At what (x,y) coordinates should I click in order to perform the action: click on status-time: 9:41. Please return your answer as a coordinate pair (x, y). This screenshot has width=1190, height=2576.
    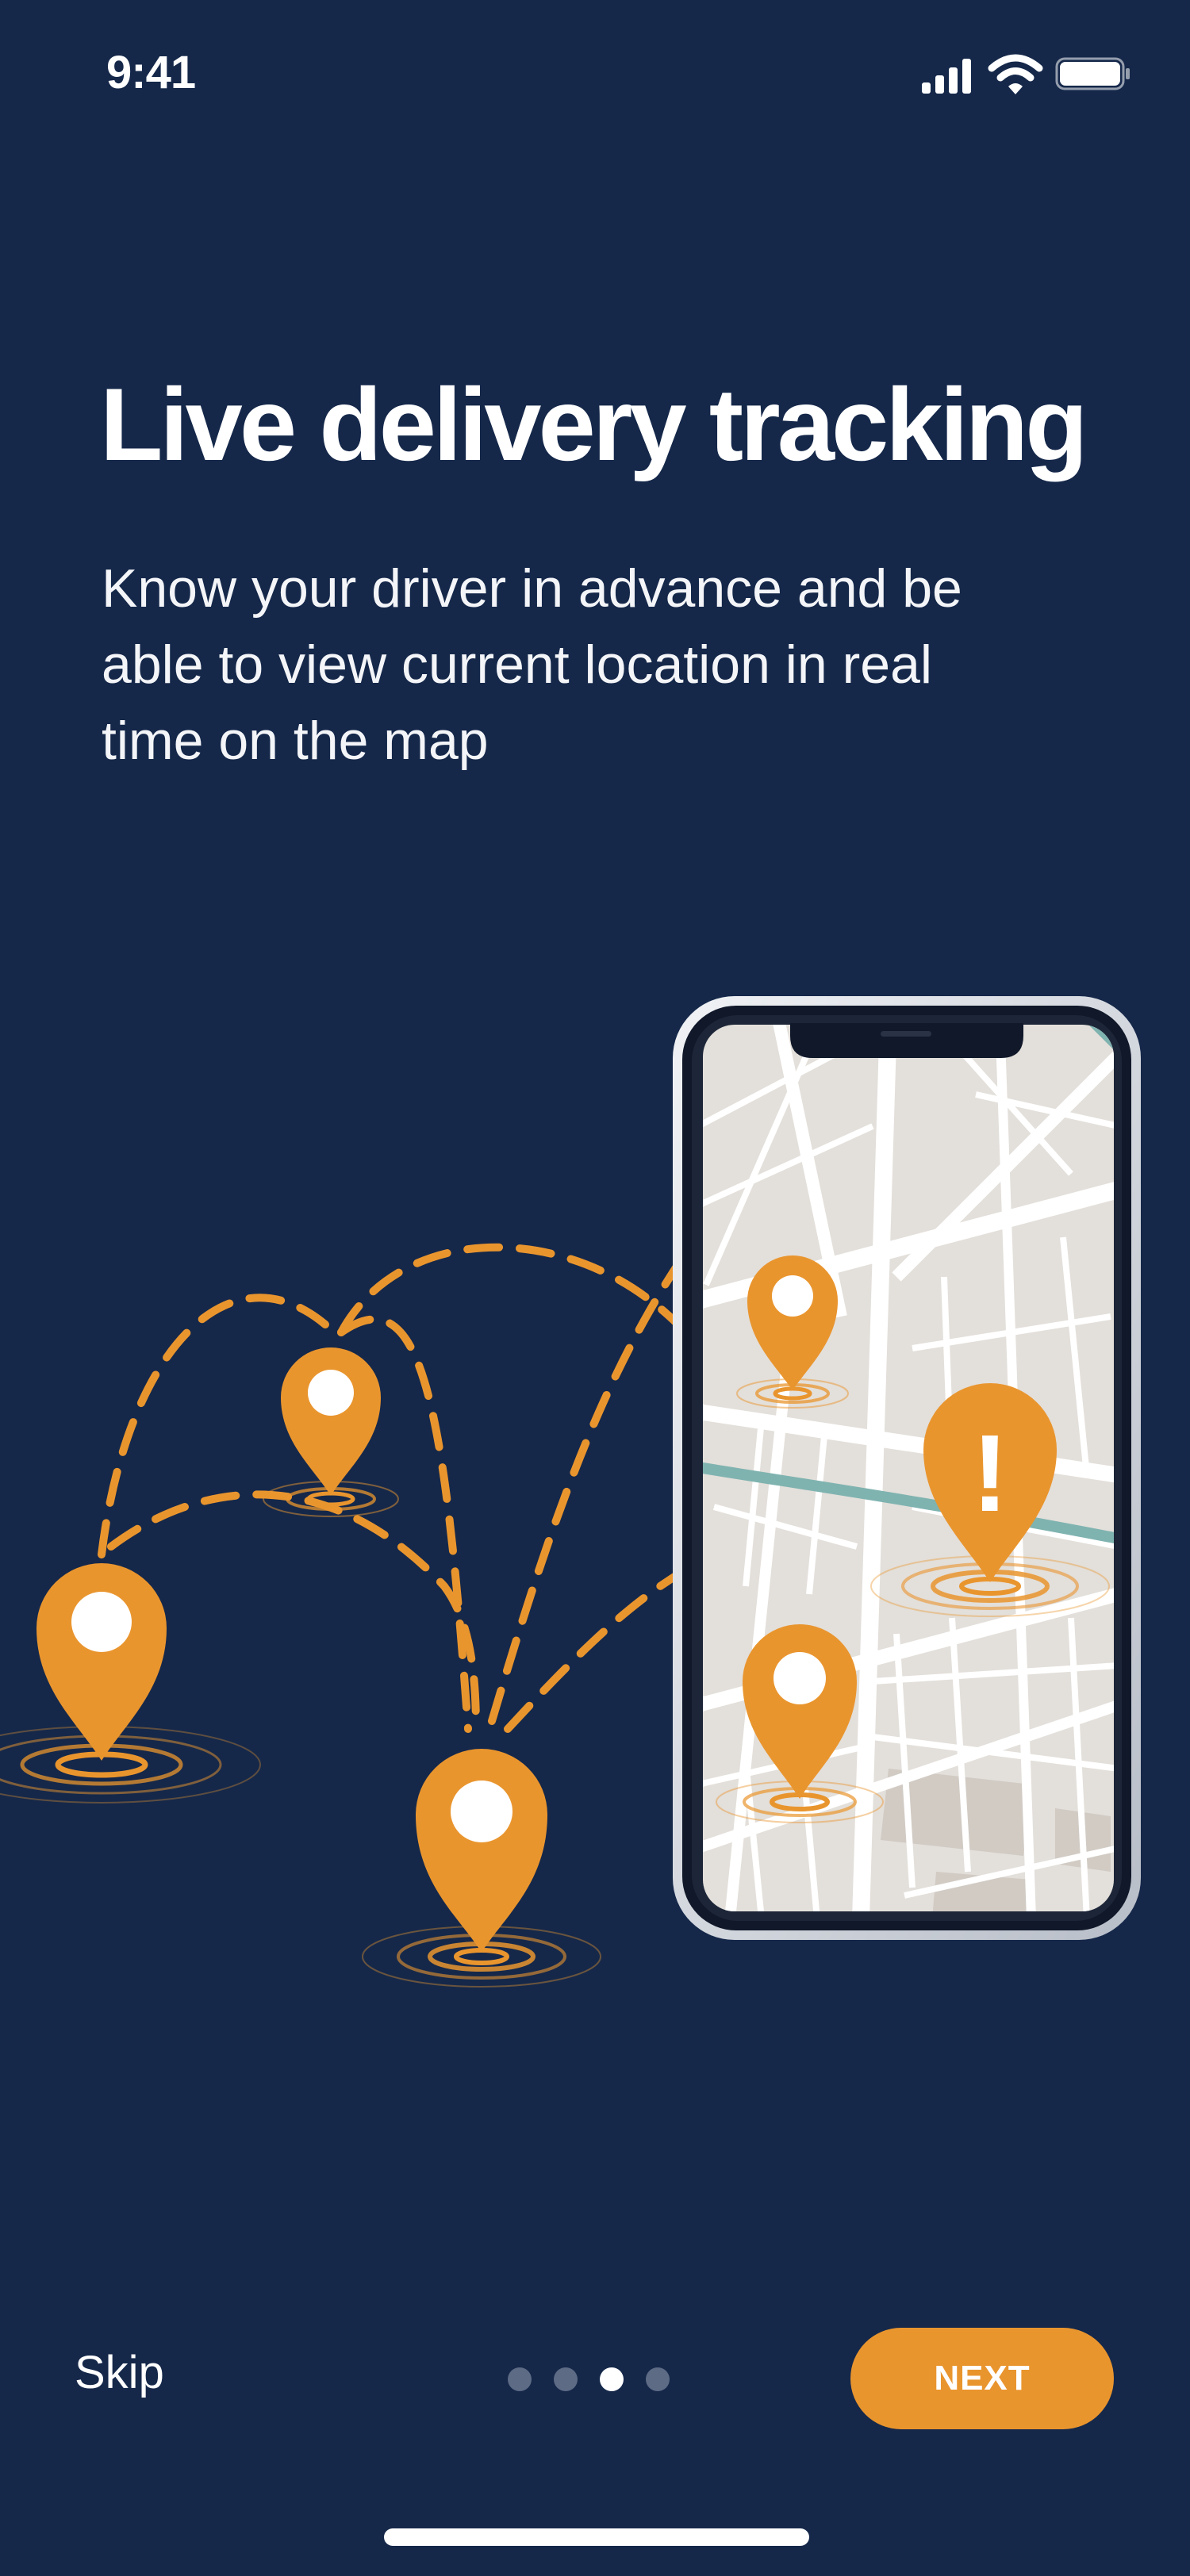
    Looking at the image, I should click on (151, 72).